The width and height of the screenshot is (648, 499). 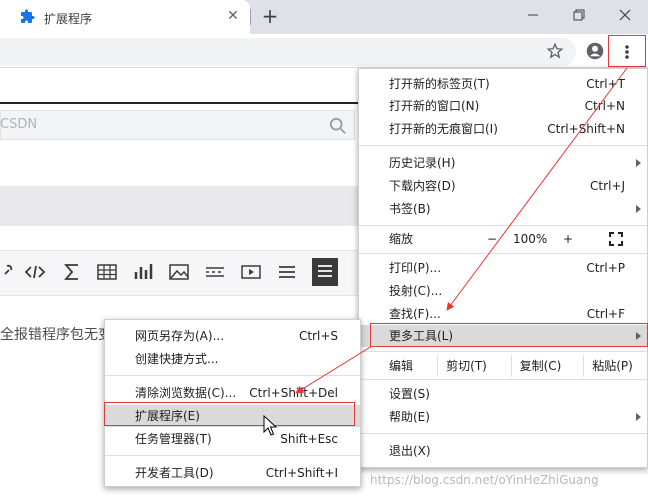 I want to click on minimize-button, so click(x=533, y=15).